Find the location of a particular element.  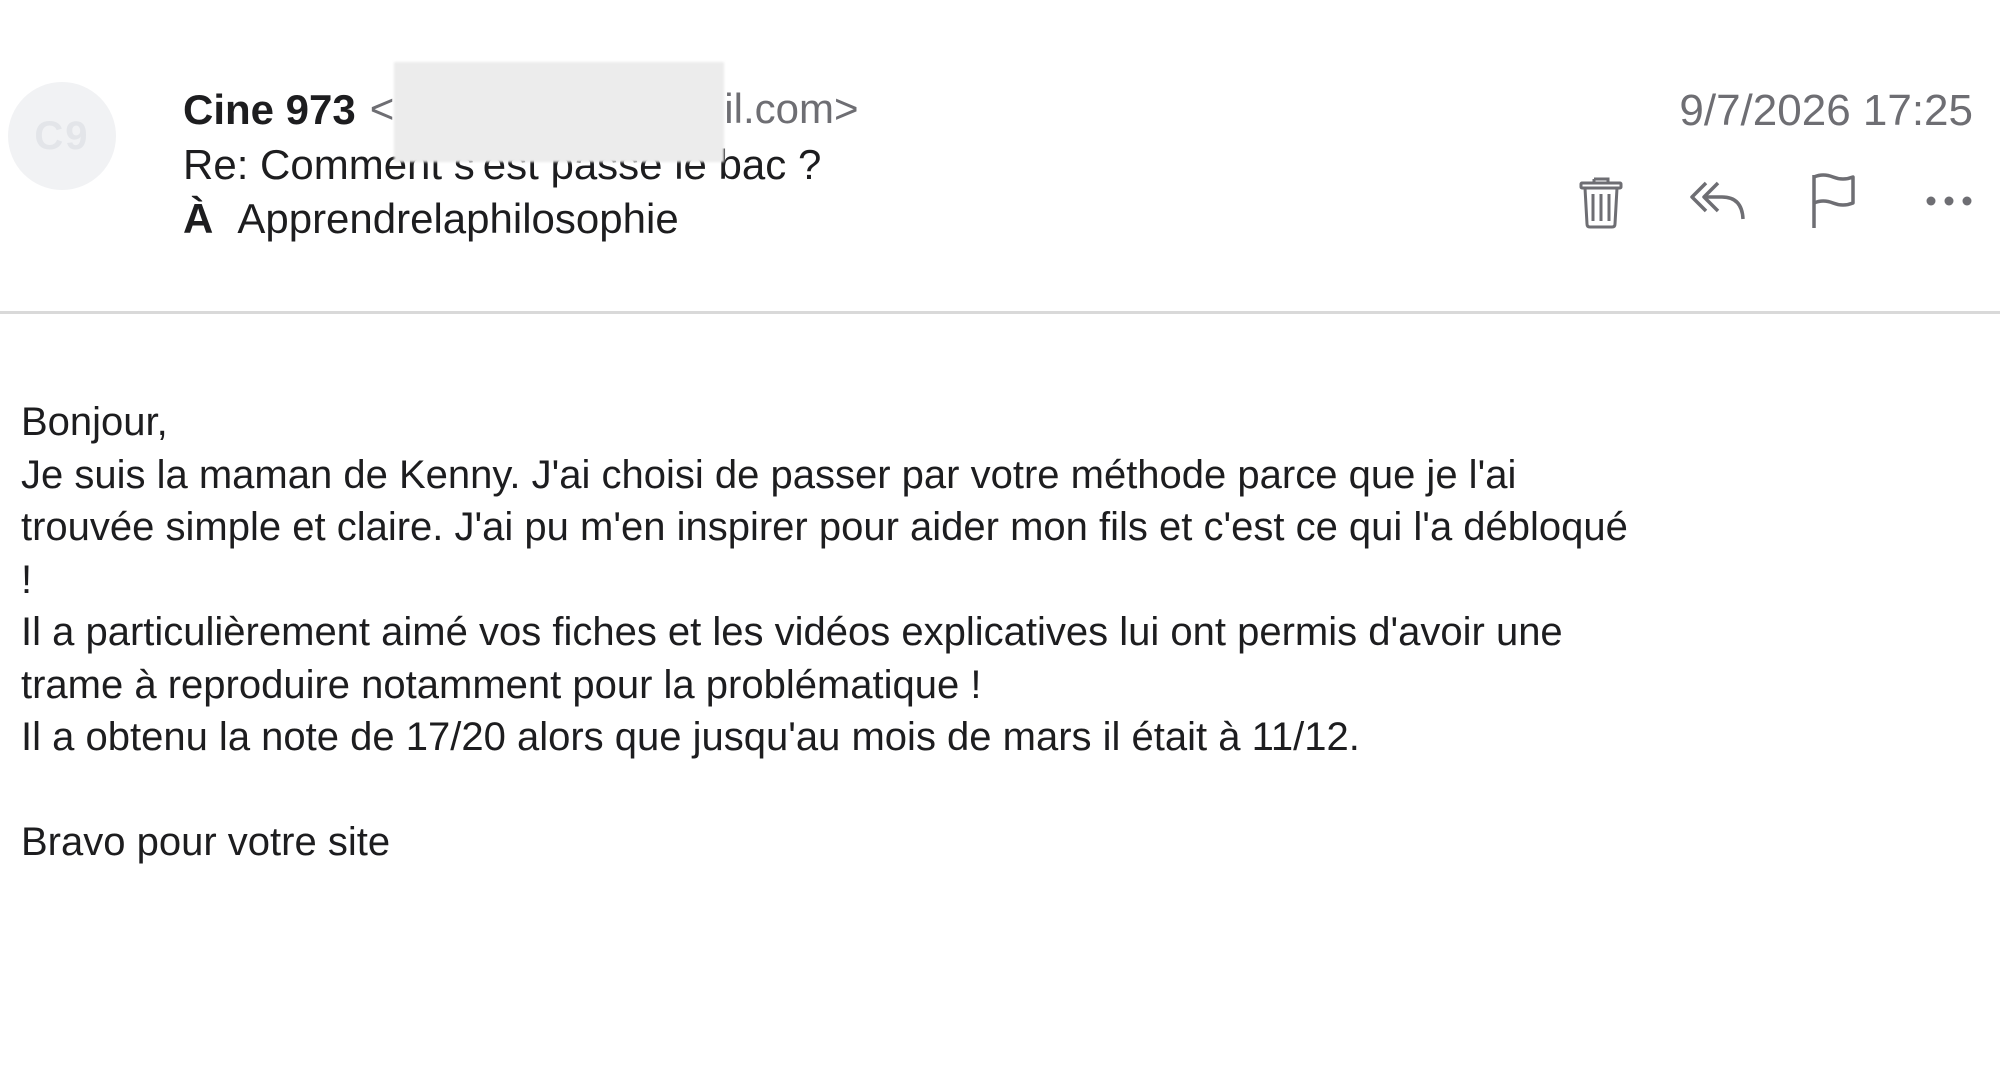

redaction-block is located at coordinates (559, 111).